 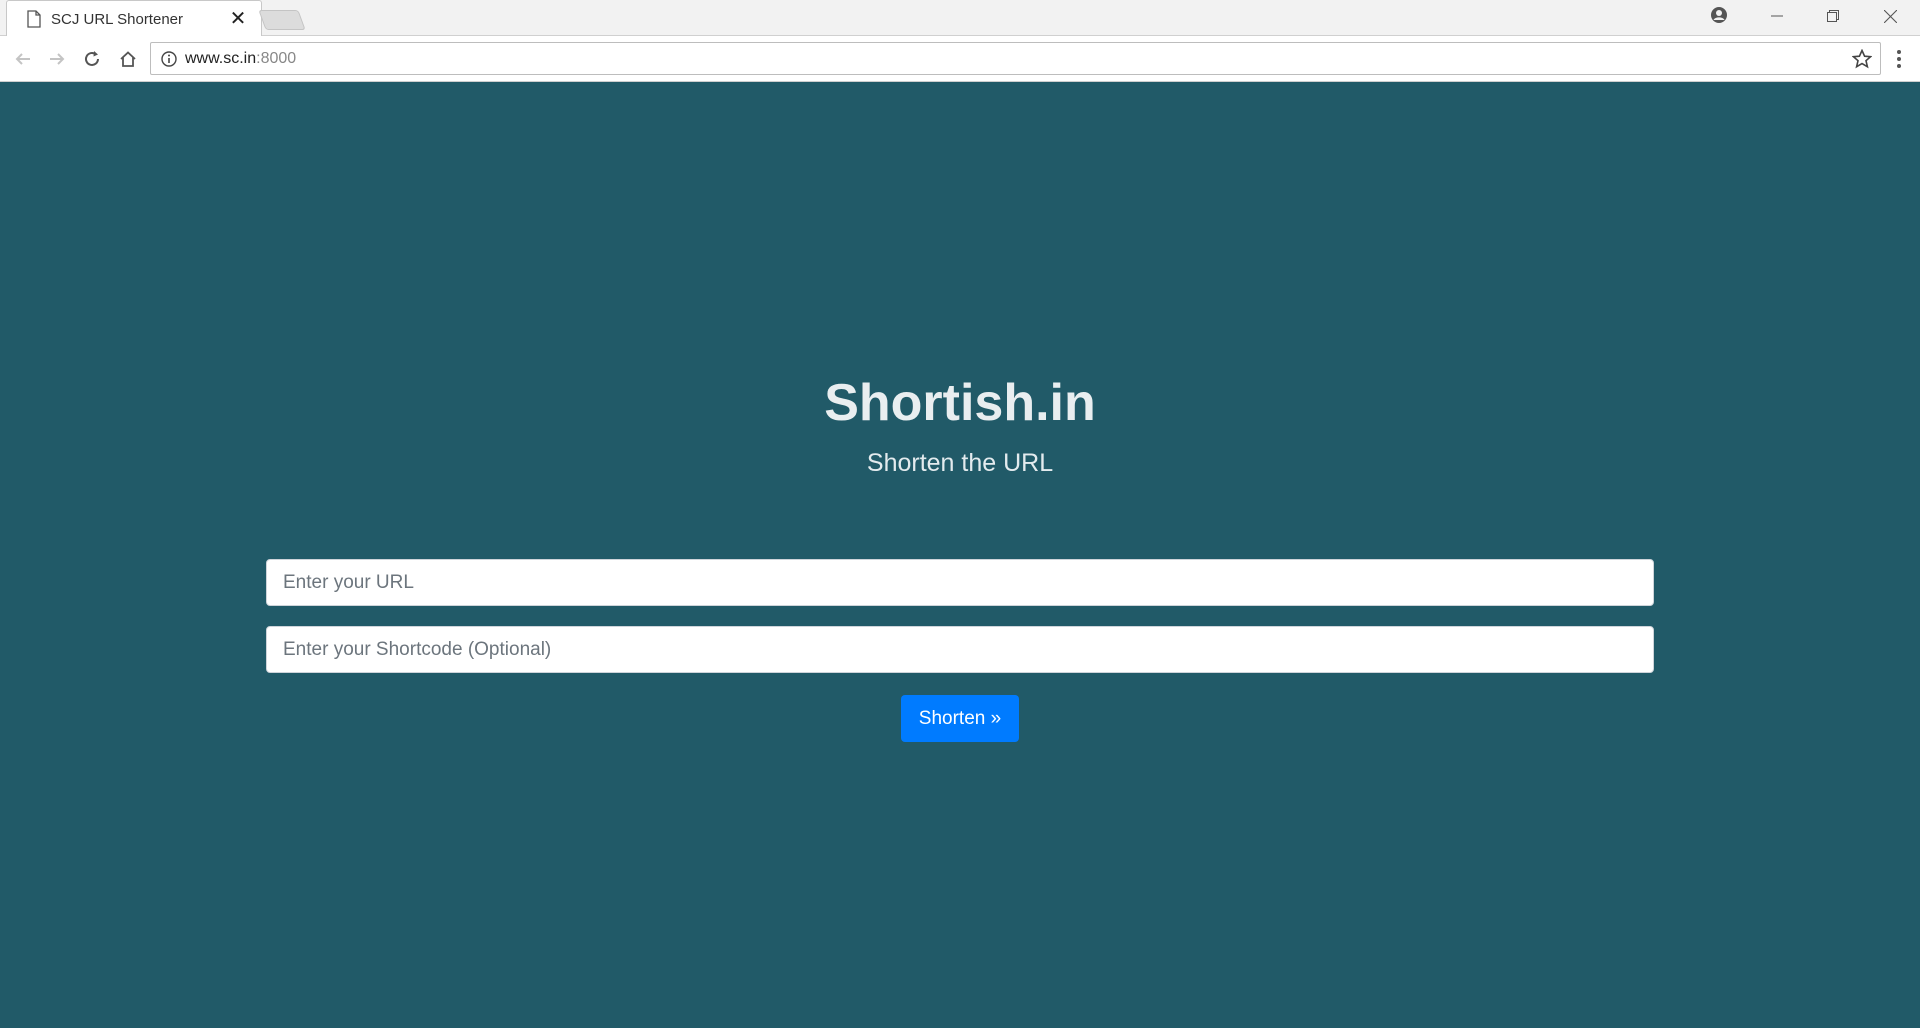 I want to click on new-tab-button, so click(x=282, y=20).